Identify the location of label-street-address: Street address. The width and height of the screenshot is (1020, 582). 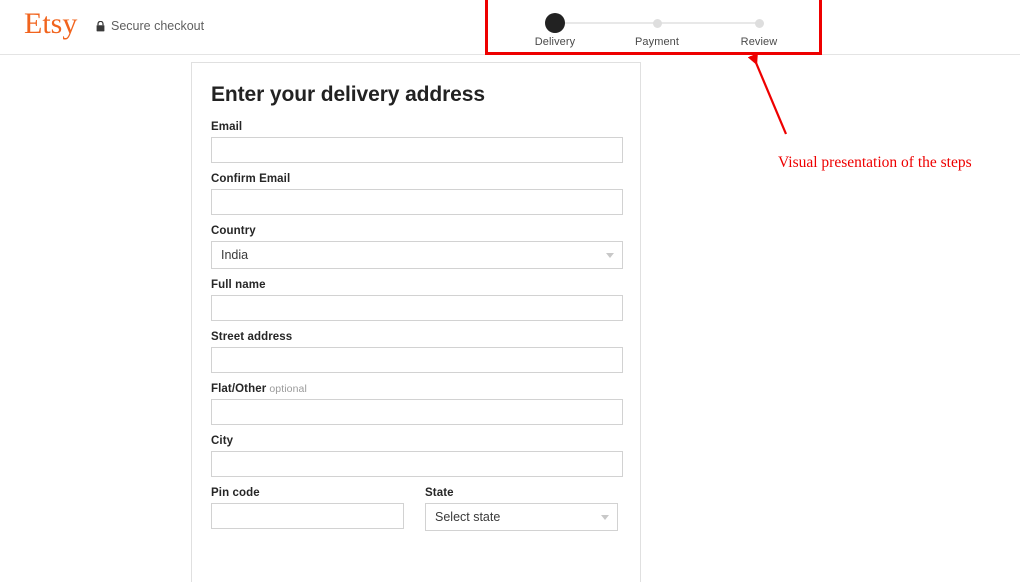
(252, 337).